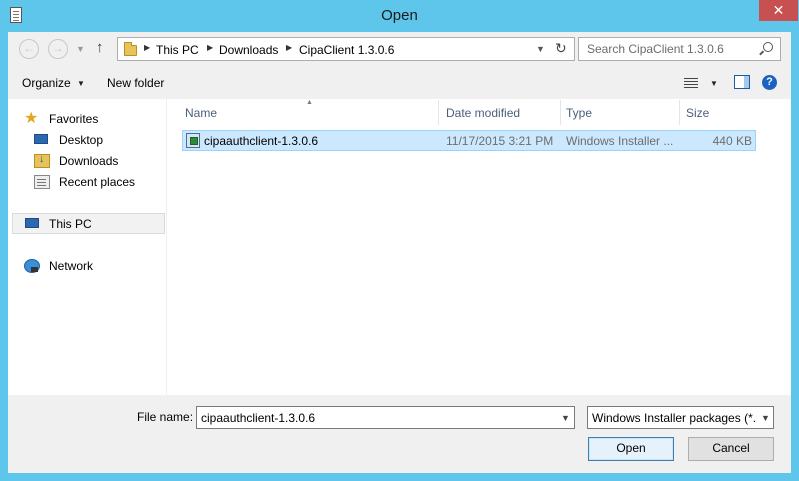 This screenshot has width=799, height=481. What do you see at coordinates (29, 49) in the screenshot?
I see `back-arrow-icon: ←` at bounding box center [29, 49].